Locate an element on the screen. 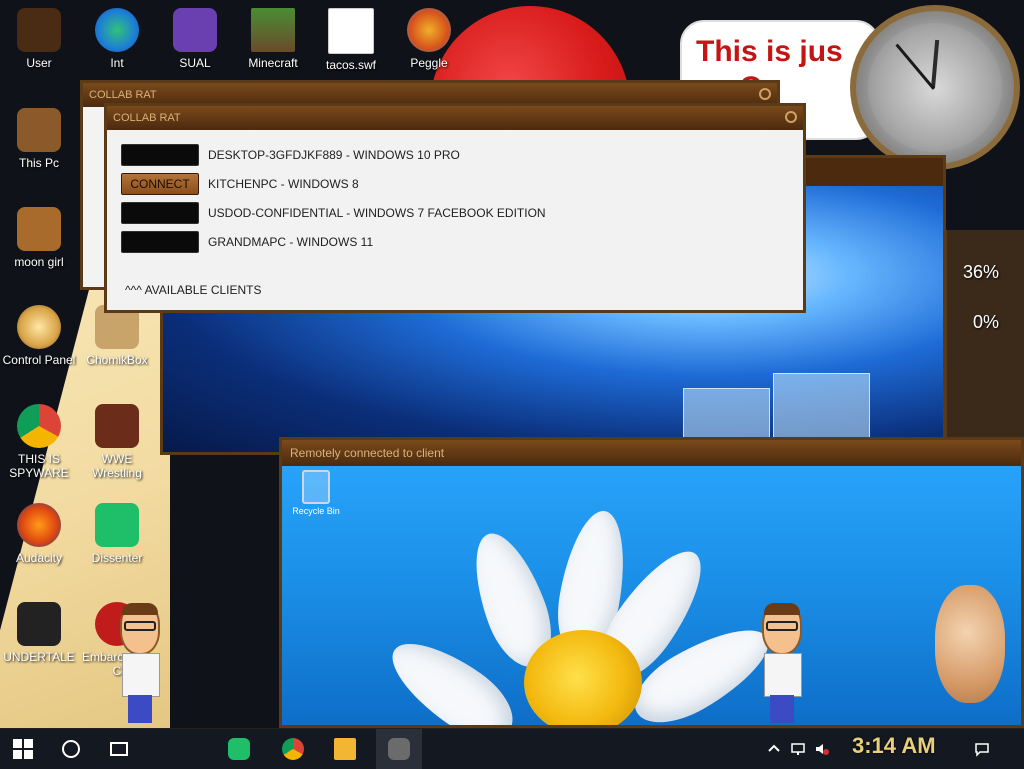 Image resolution: width=1024 pixels, height=769 pixels. wwe-icon is located at coordinates (117, 426).